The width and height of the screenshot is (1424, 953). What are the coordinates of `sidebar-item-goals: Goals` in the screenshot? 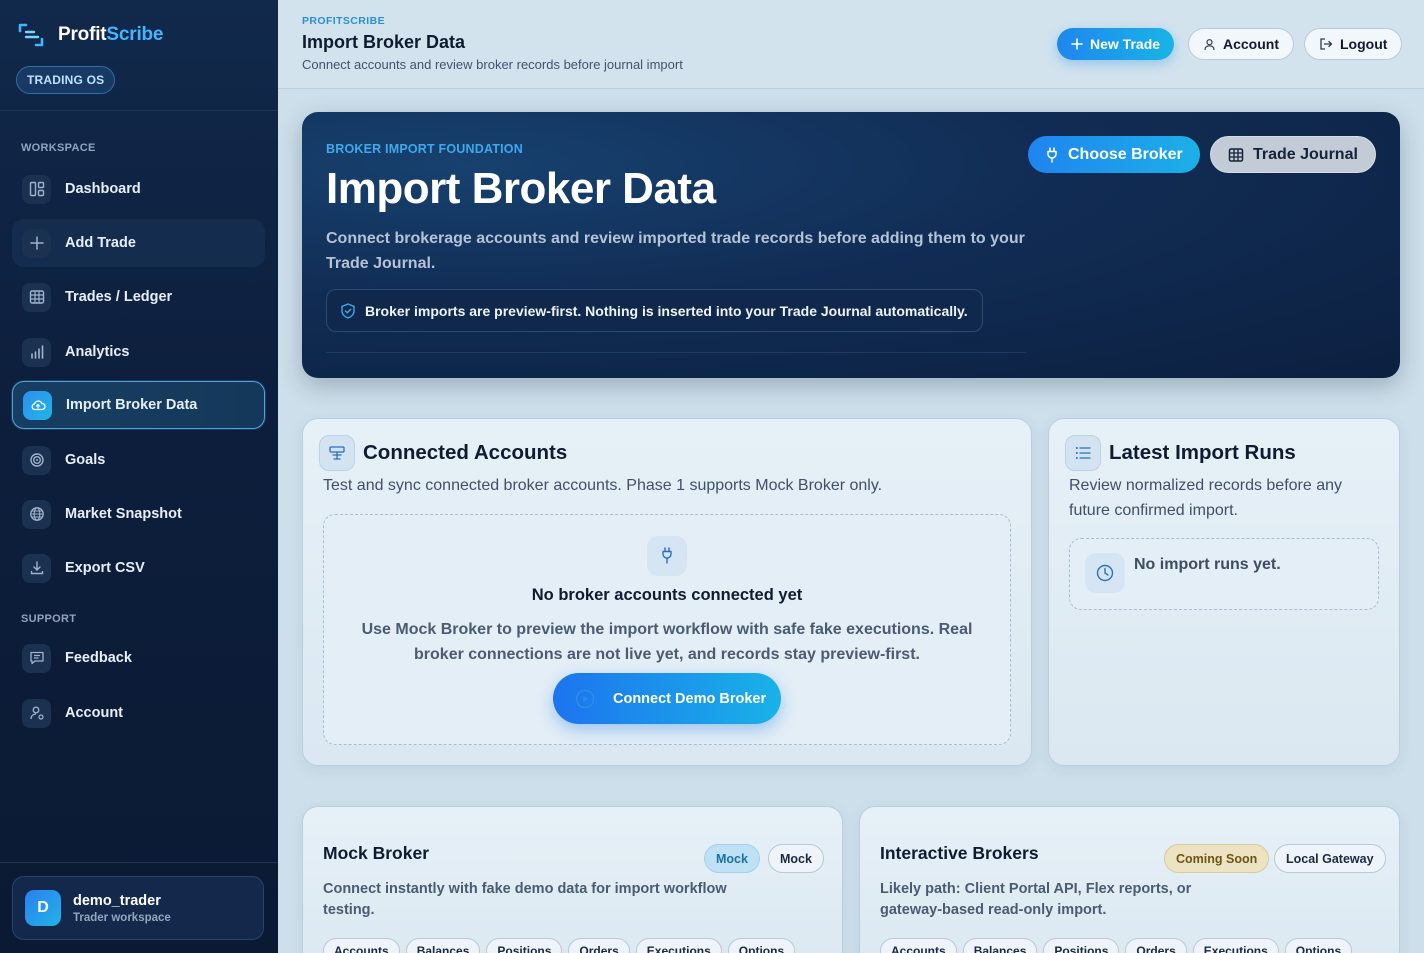 It's located at (138, 460).